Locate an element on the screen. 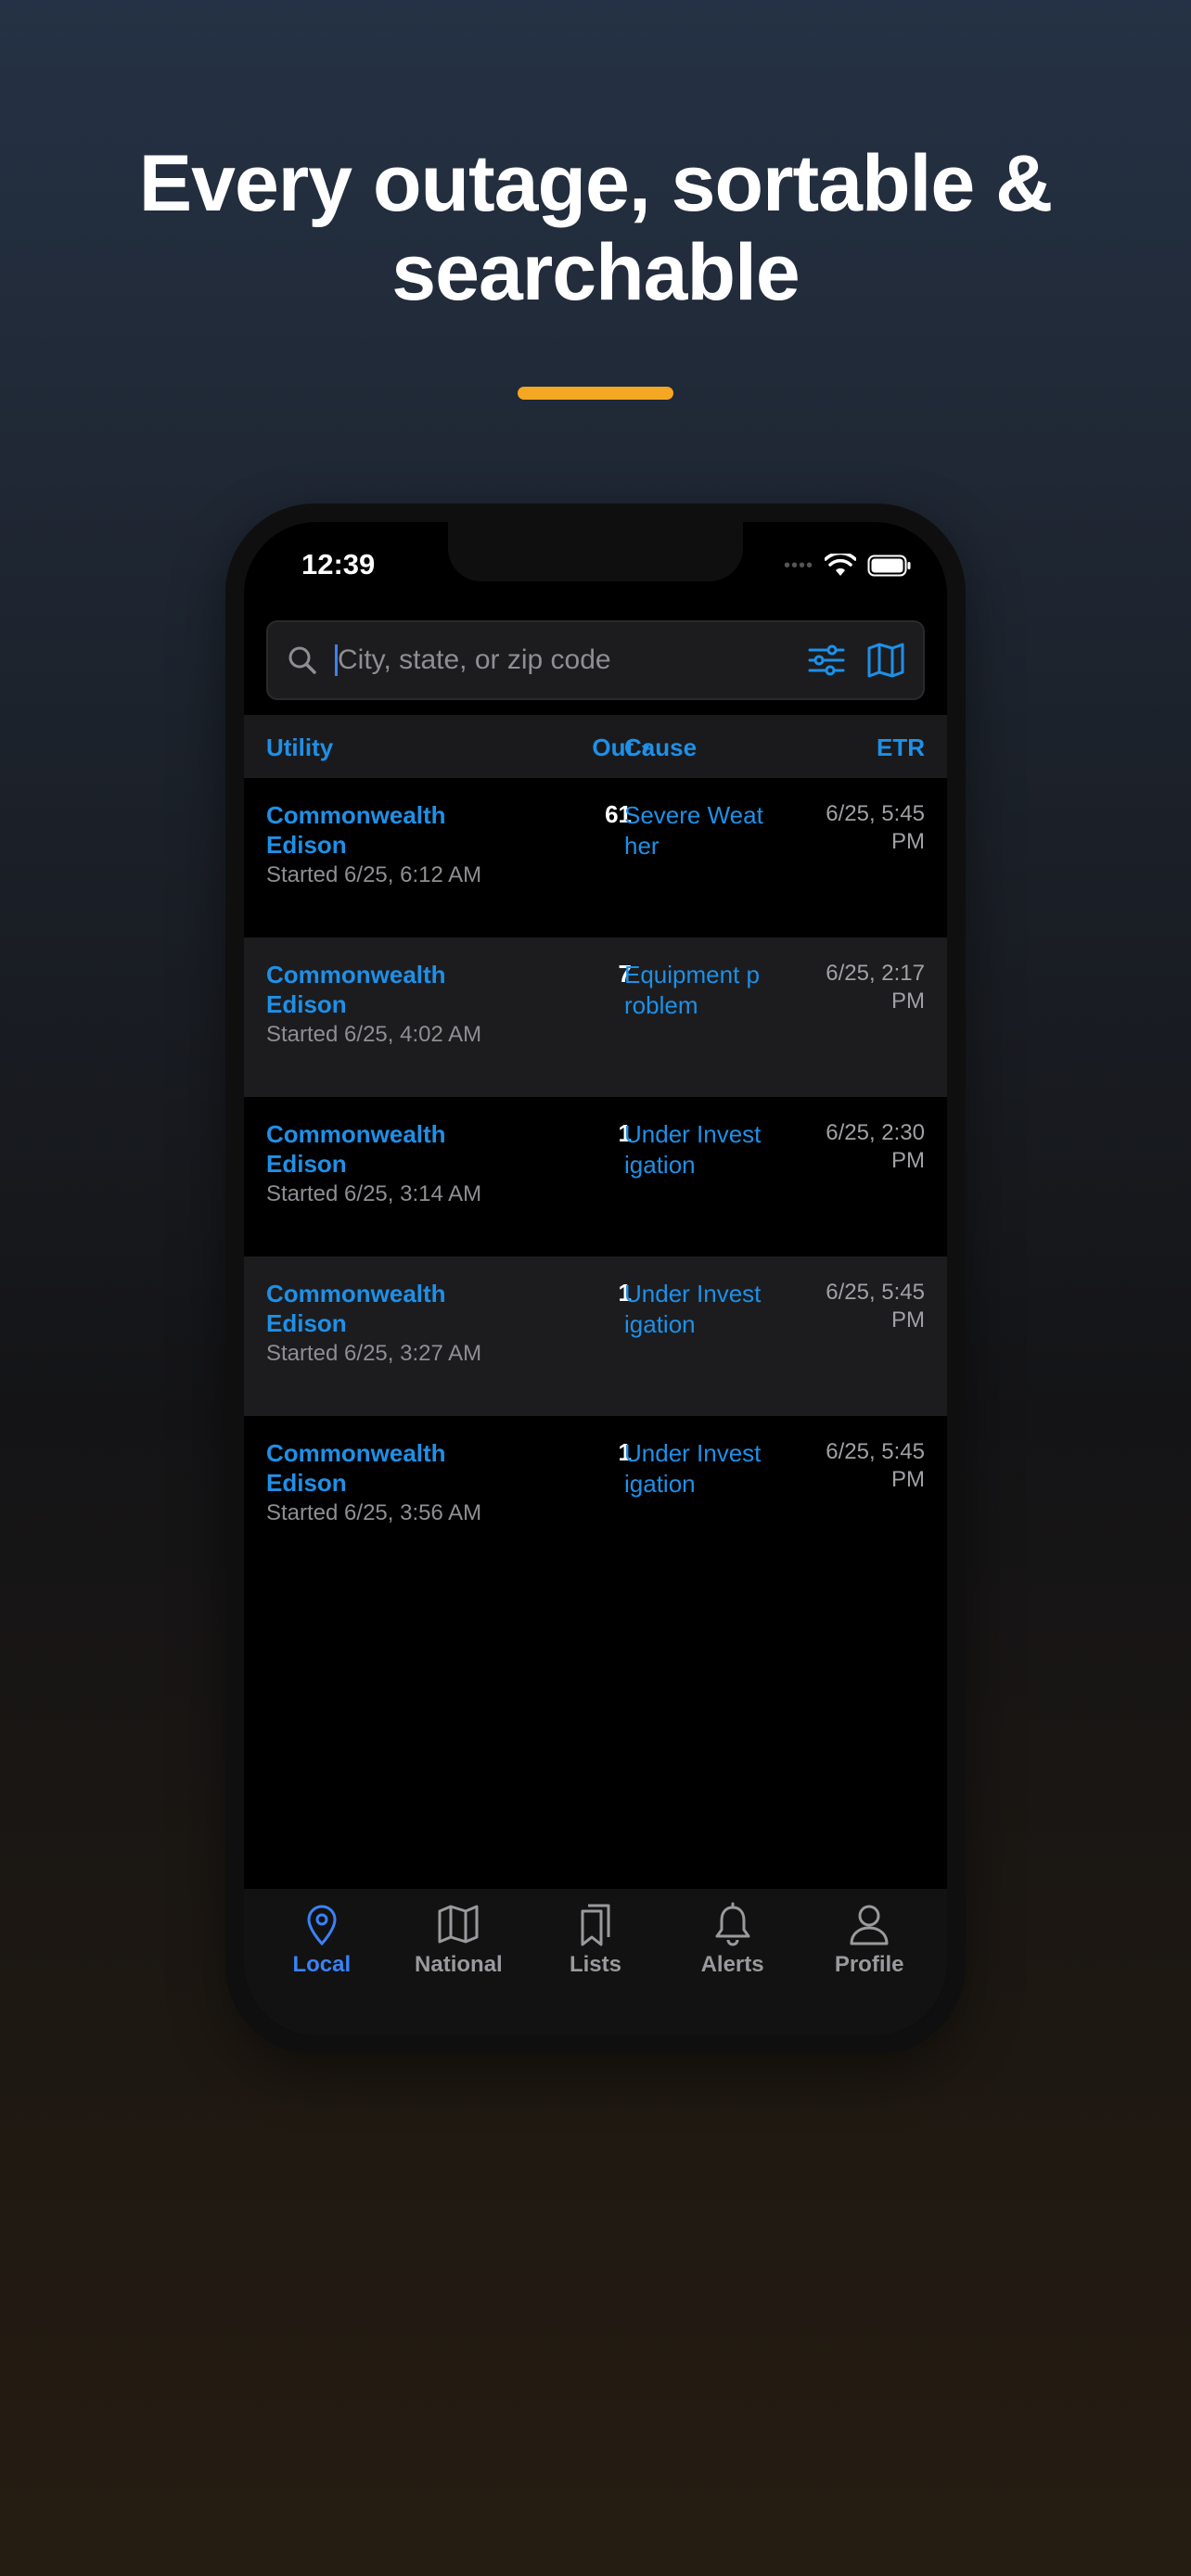 This screenshot has height=2576, width=1191. headline-line-2: searchable is located at coordinates (595, 272).